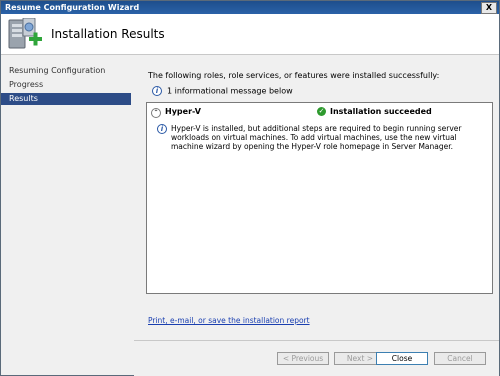 The image size is (500, 376). Describe the element at coordinates (66, 99) in the screenshot. I see `sidebar-item-results: Results` at that location.